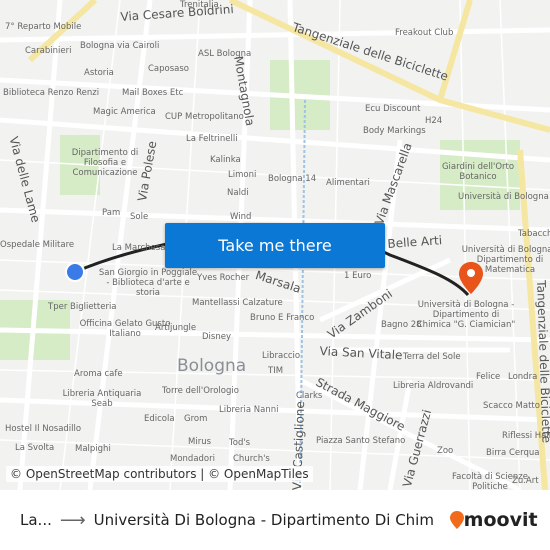  Describe the element at coordinates (82, 307) in the screenshot. I see `poi-label: Tper Biglietteria` at that location.